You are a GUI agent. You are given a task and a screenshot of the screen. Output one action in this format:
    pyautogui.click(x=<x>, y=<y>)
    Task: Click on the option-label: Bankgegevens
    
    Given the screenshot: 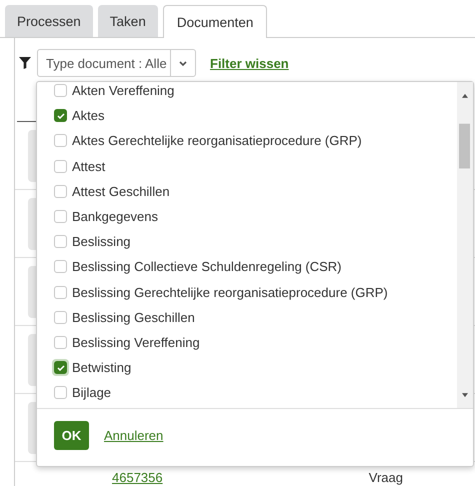 What is the action you would take?
    pyautogui.click(x=115, y=216)
    